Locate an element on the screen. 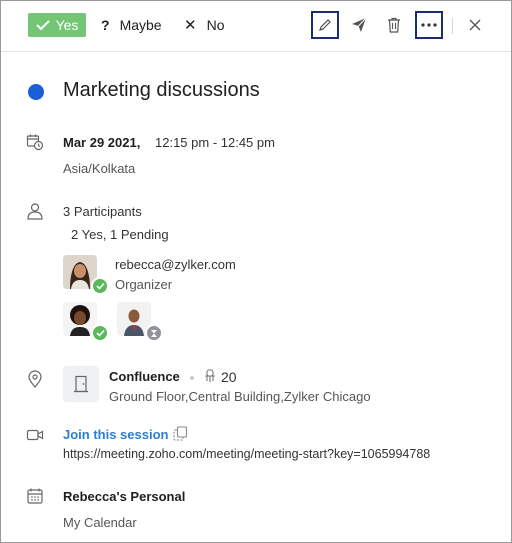  calendar-type: My Calendar is located at coordinates (100, 522).